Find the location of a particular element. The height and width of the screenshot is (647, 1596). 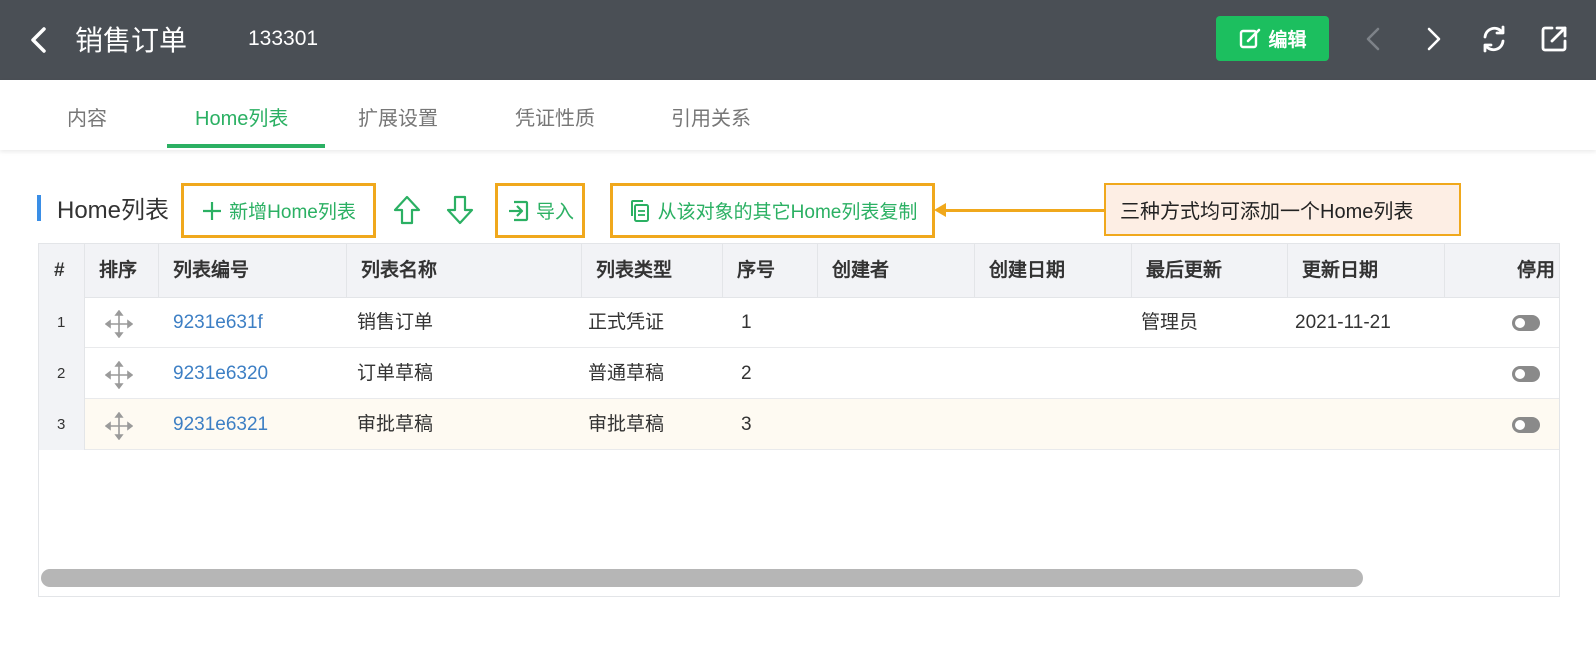

prev-record-icon is located at coordinates (1374, 39).